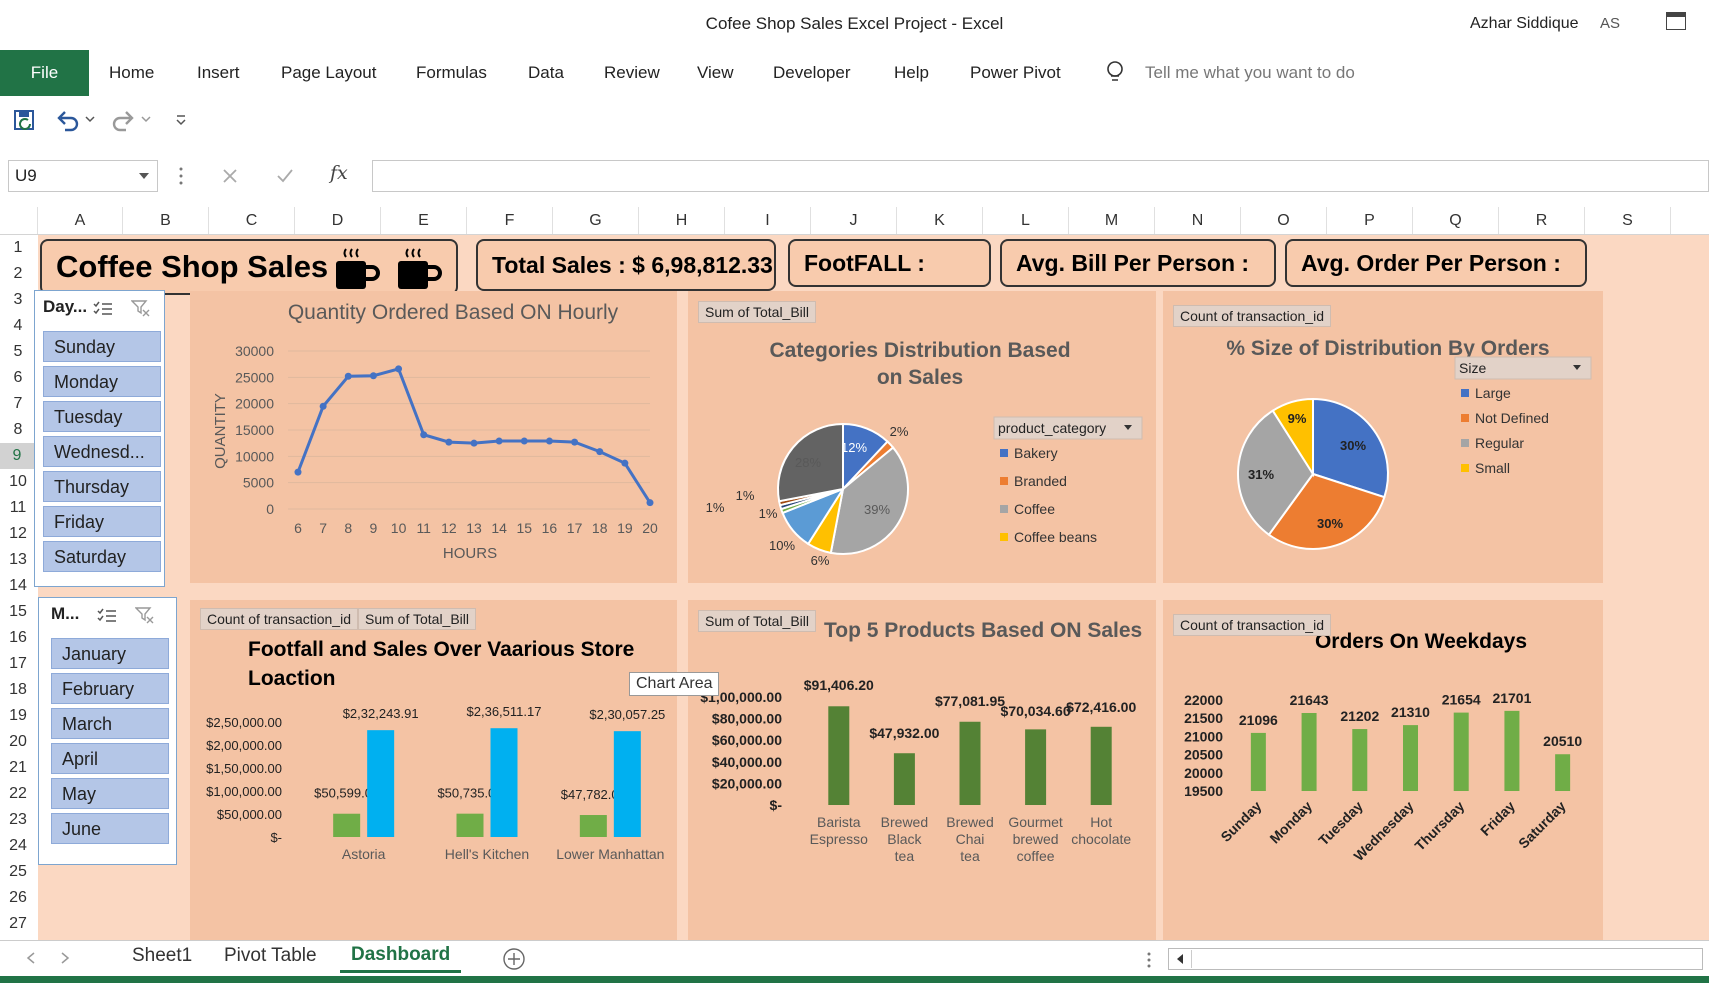  Describe the element at coordinates (166, 220) in the screenshot. I see `column-header: B` at that location.